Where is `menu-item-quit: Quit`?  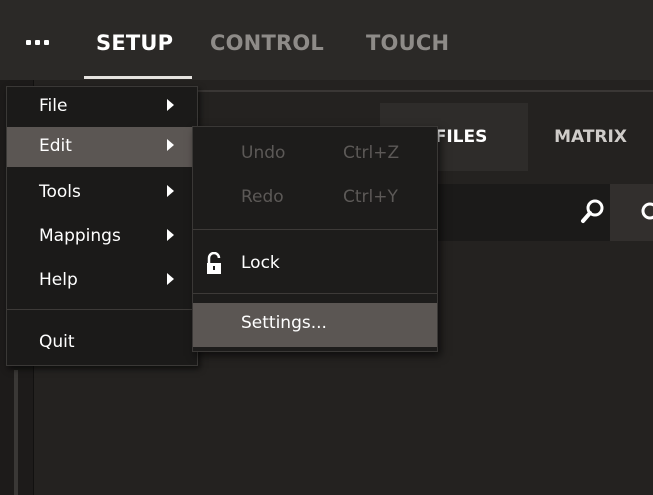 menu-item-quit: Quit is located at coordinates (102, 343).